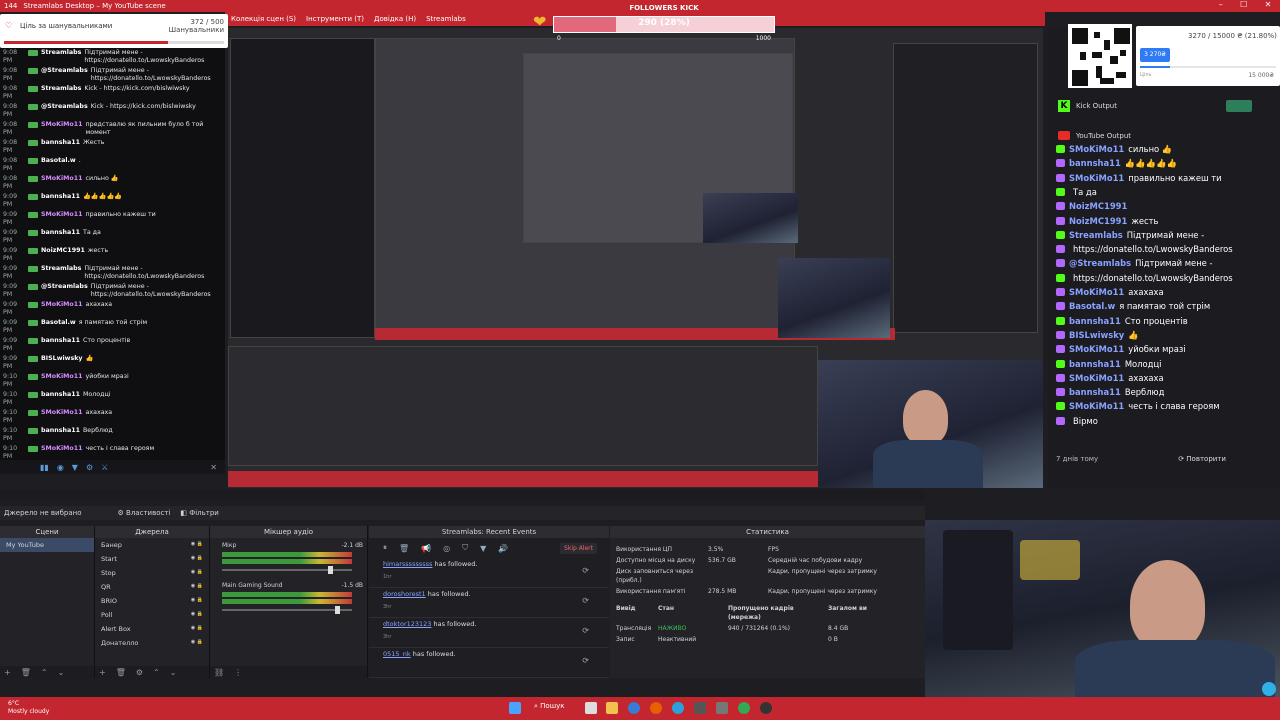  Describe the element at coordinates (1221, 6) in the screenshot. I see `minimize-icon: –` at that location.